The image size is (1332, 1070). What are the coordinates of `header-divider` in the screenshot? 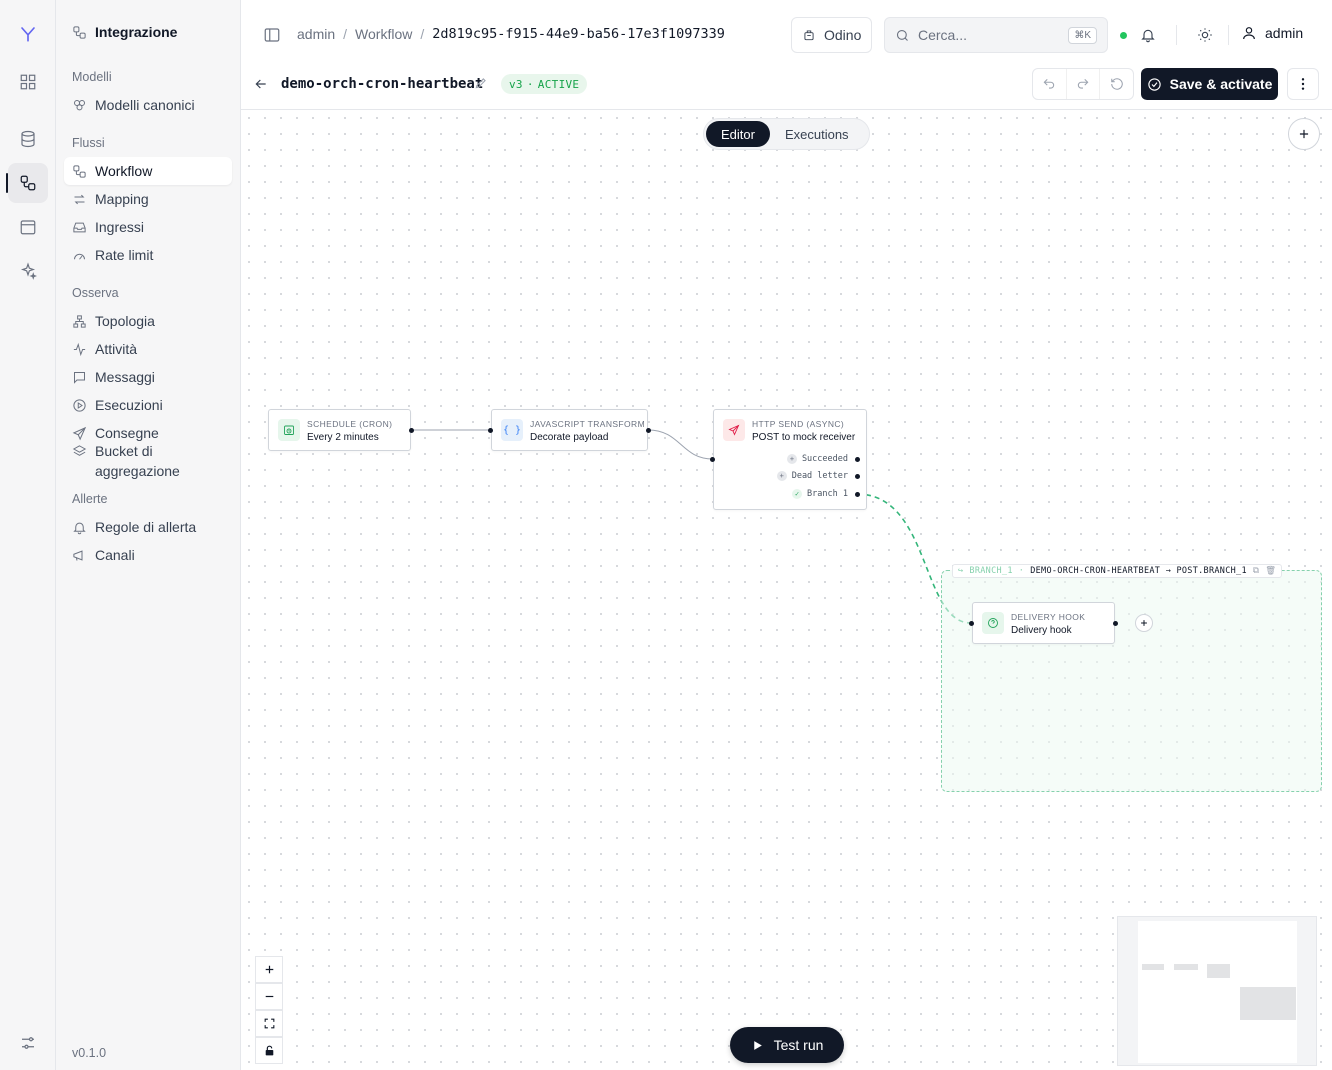 It's located at (1176, 35).